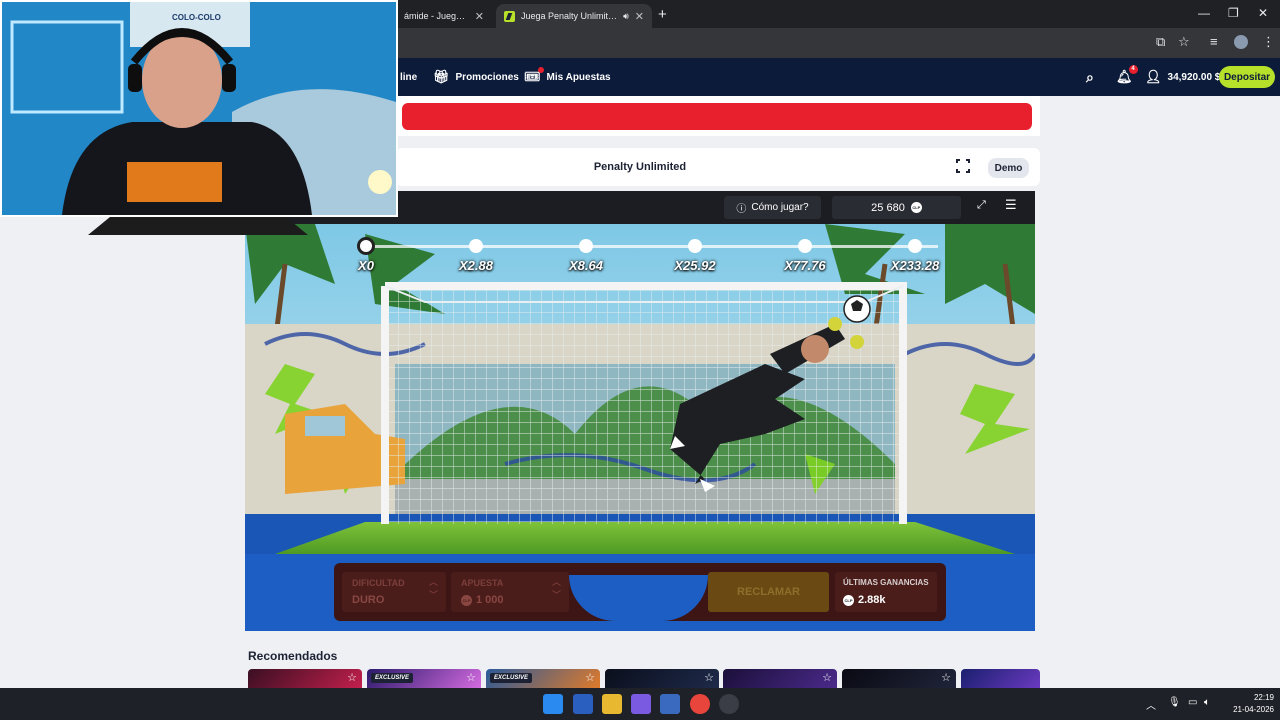 The height and width of the screenshot is (720, 1280). What do you see at coordinates (436, 16) in the screenshot?
I see `tab-title: ámide - Juega al ju` at bounding box center [436, 16].